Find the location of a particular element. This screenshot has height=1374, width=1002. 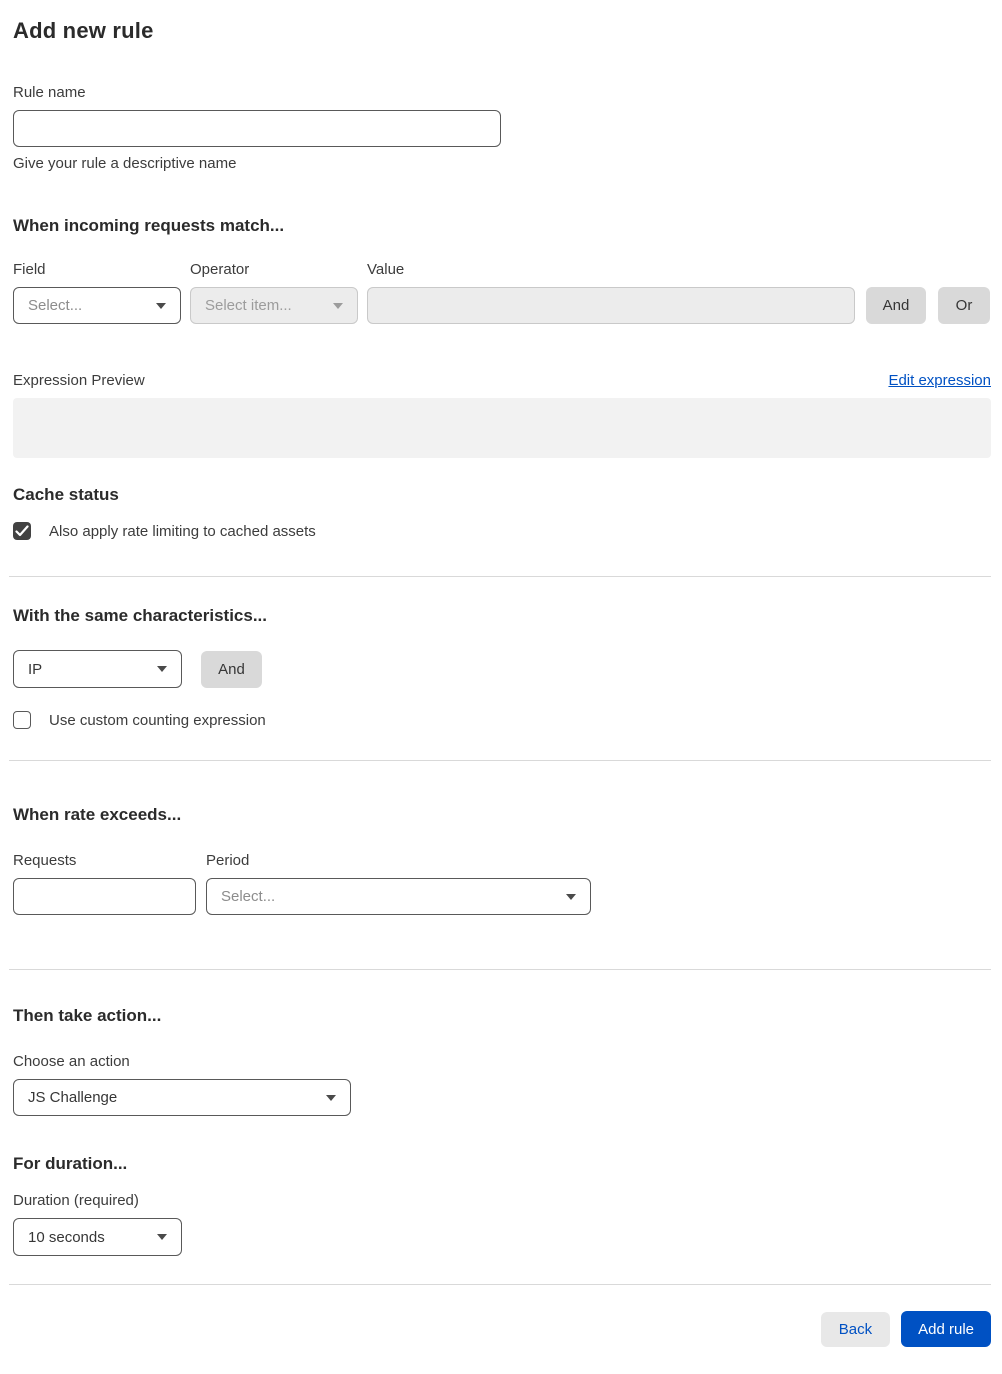

page-title: Add new rule is located at coordinates (83, 30).